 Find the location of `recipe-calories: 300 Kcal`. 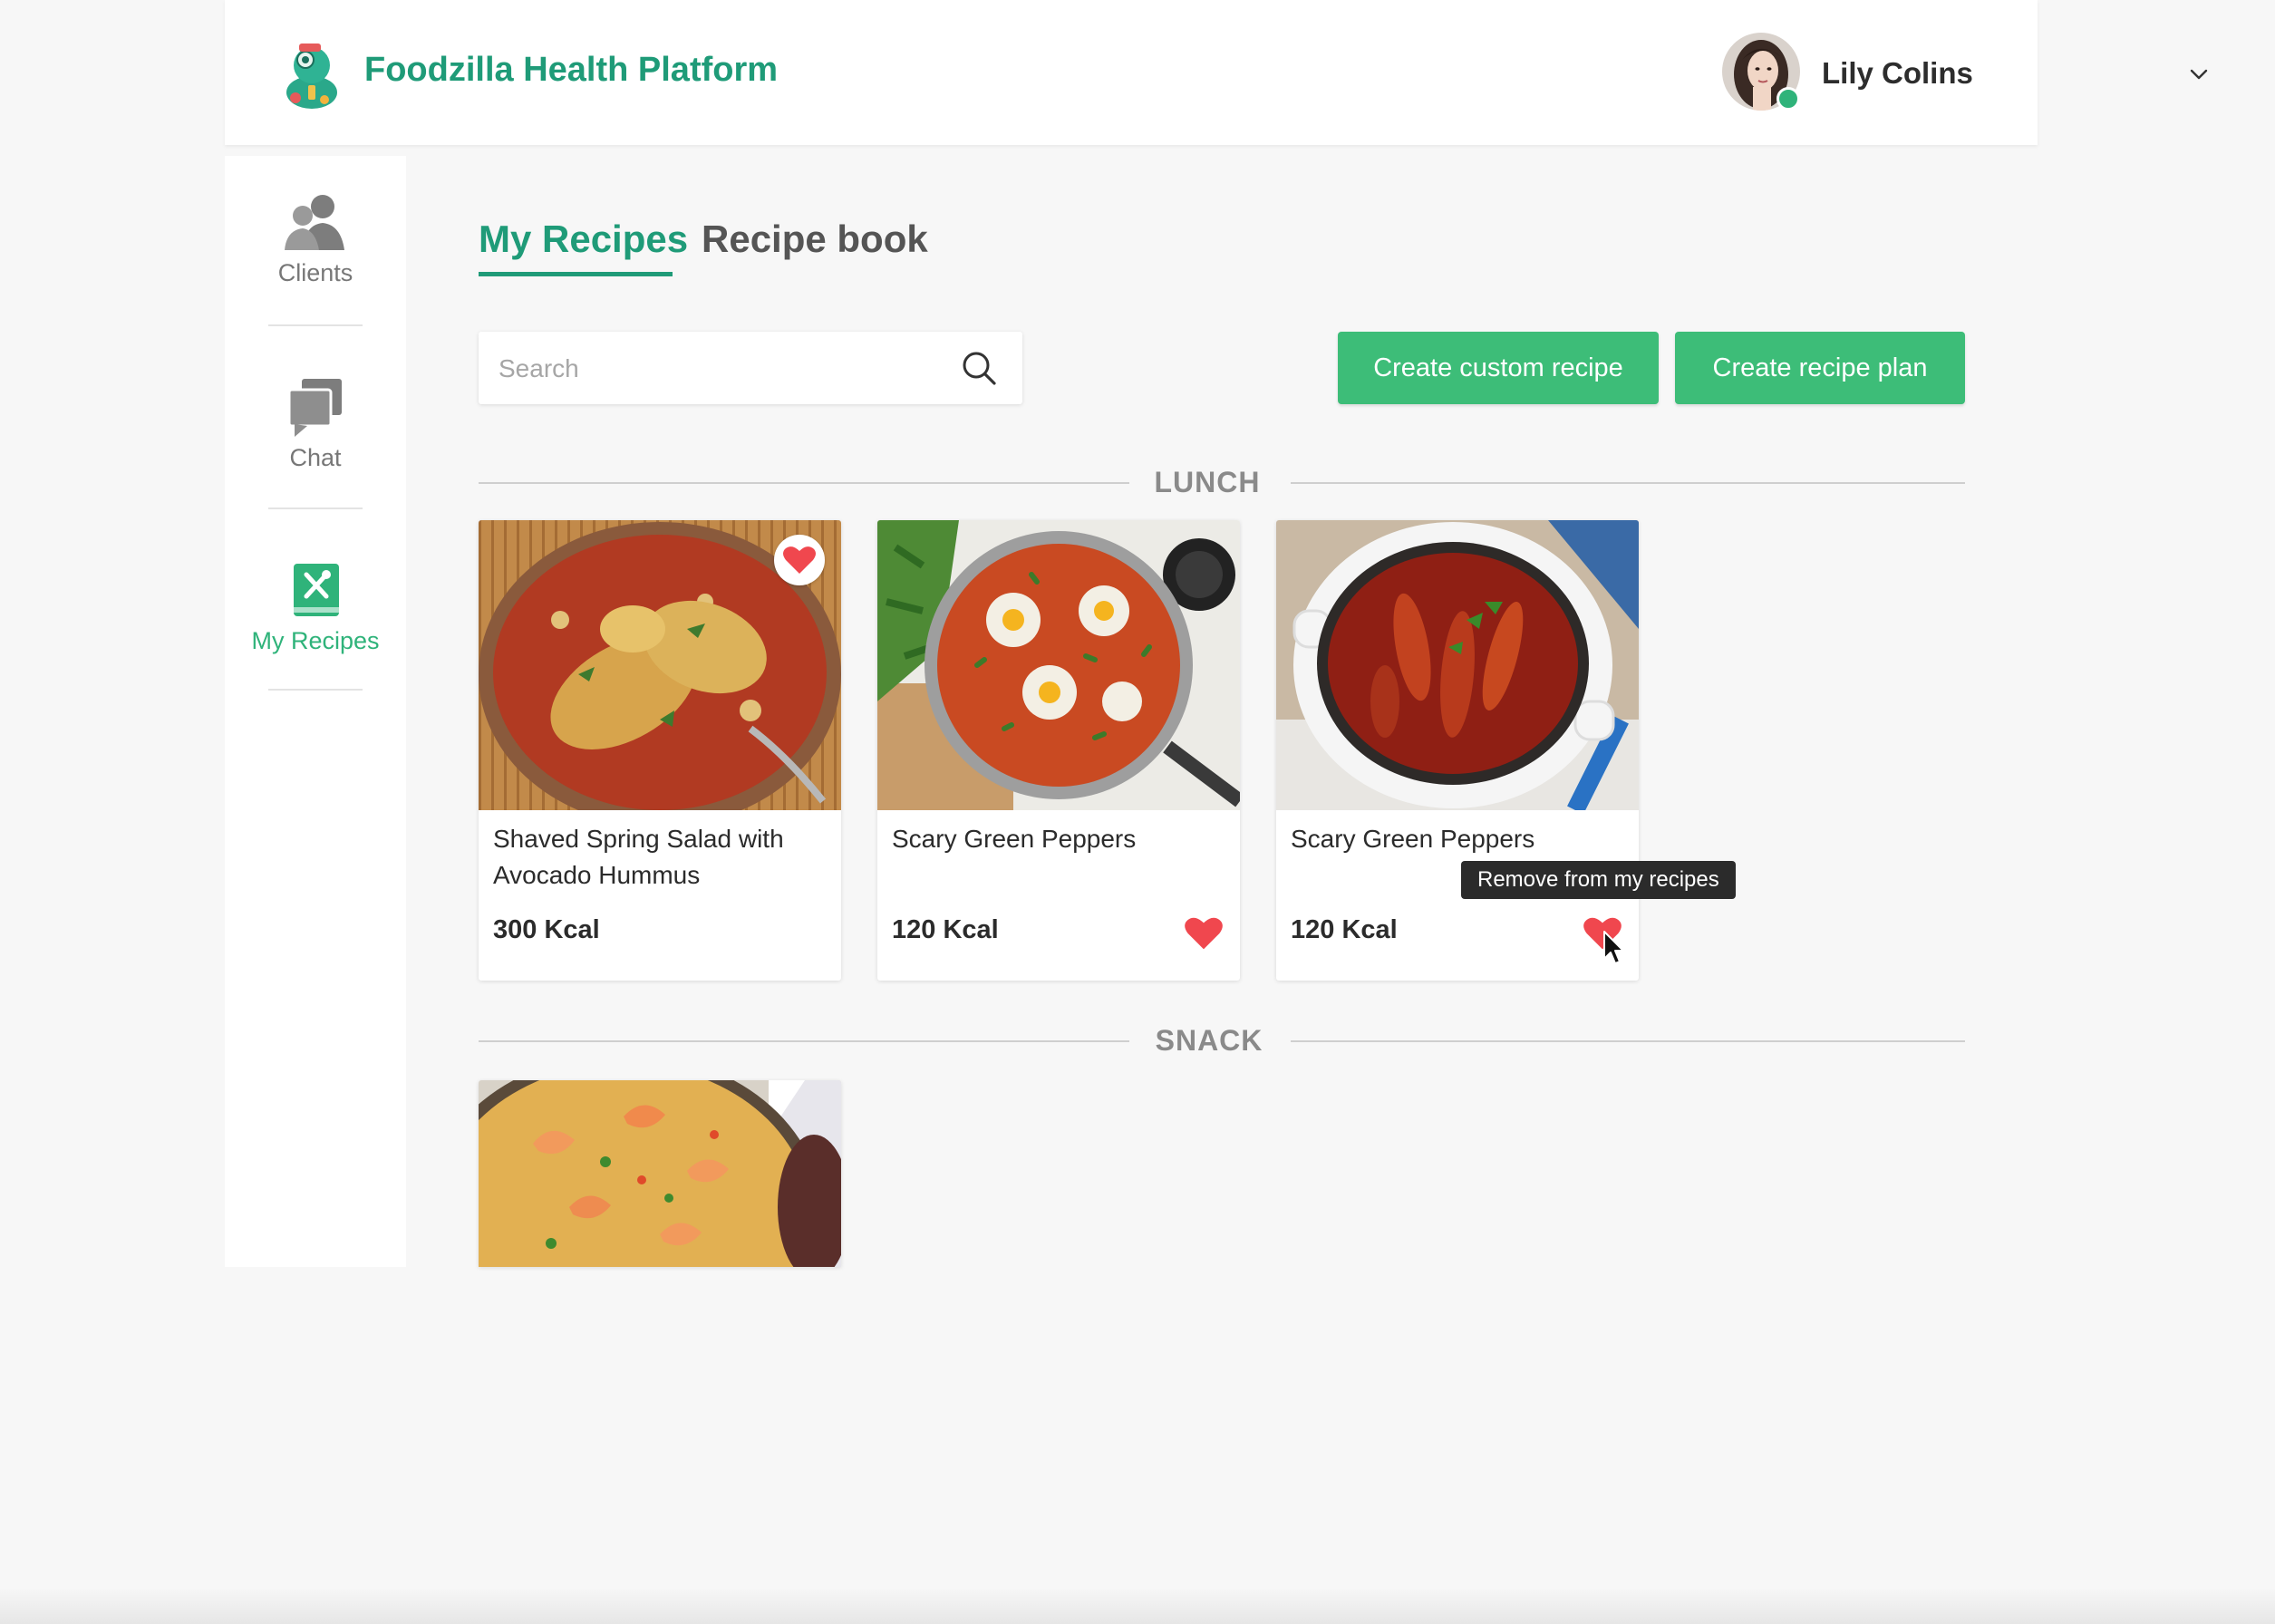

recipe-calories: 300 Kcal is located at coordinates (546, 929).